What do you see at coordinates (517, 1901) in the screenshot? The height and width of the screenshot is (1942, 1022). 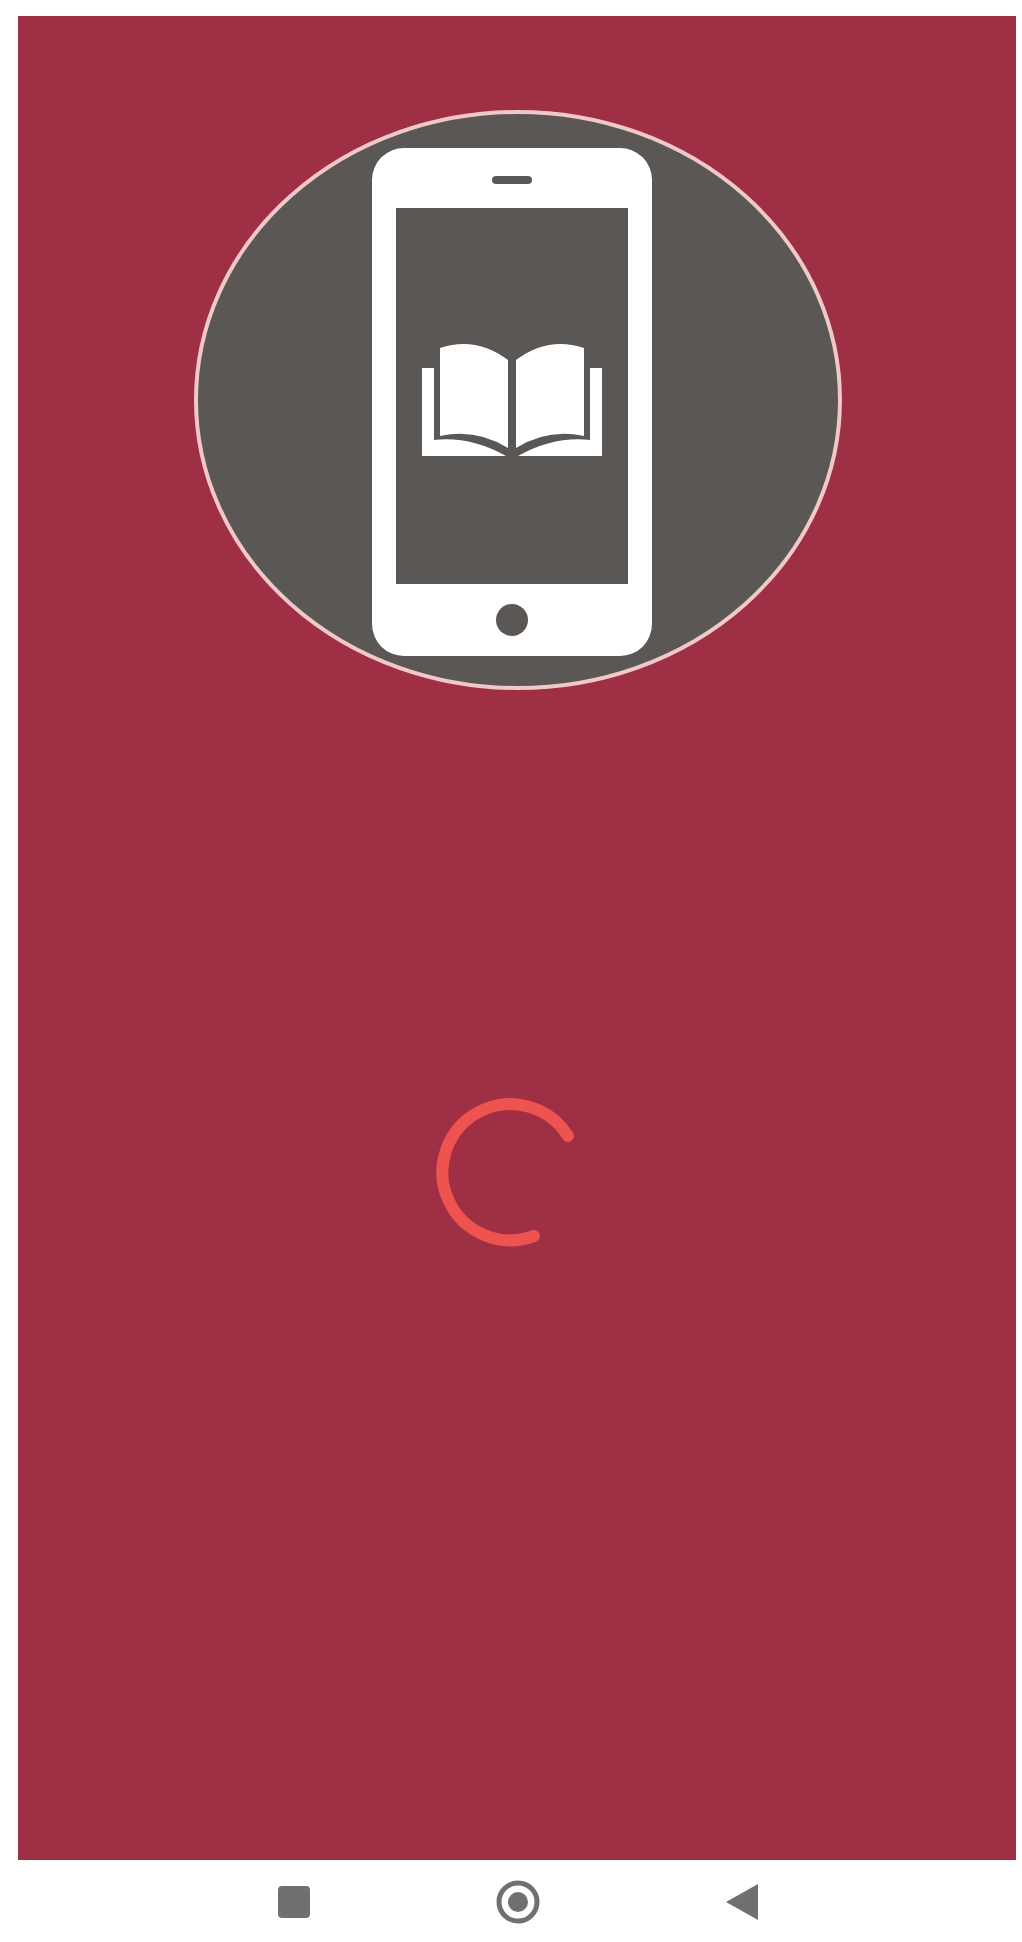 I see `home-icon` at bounding box center [517, 1901].